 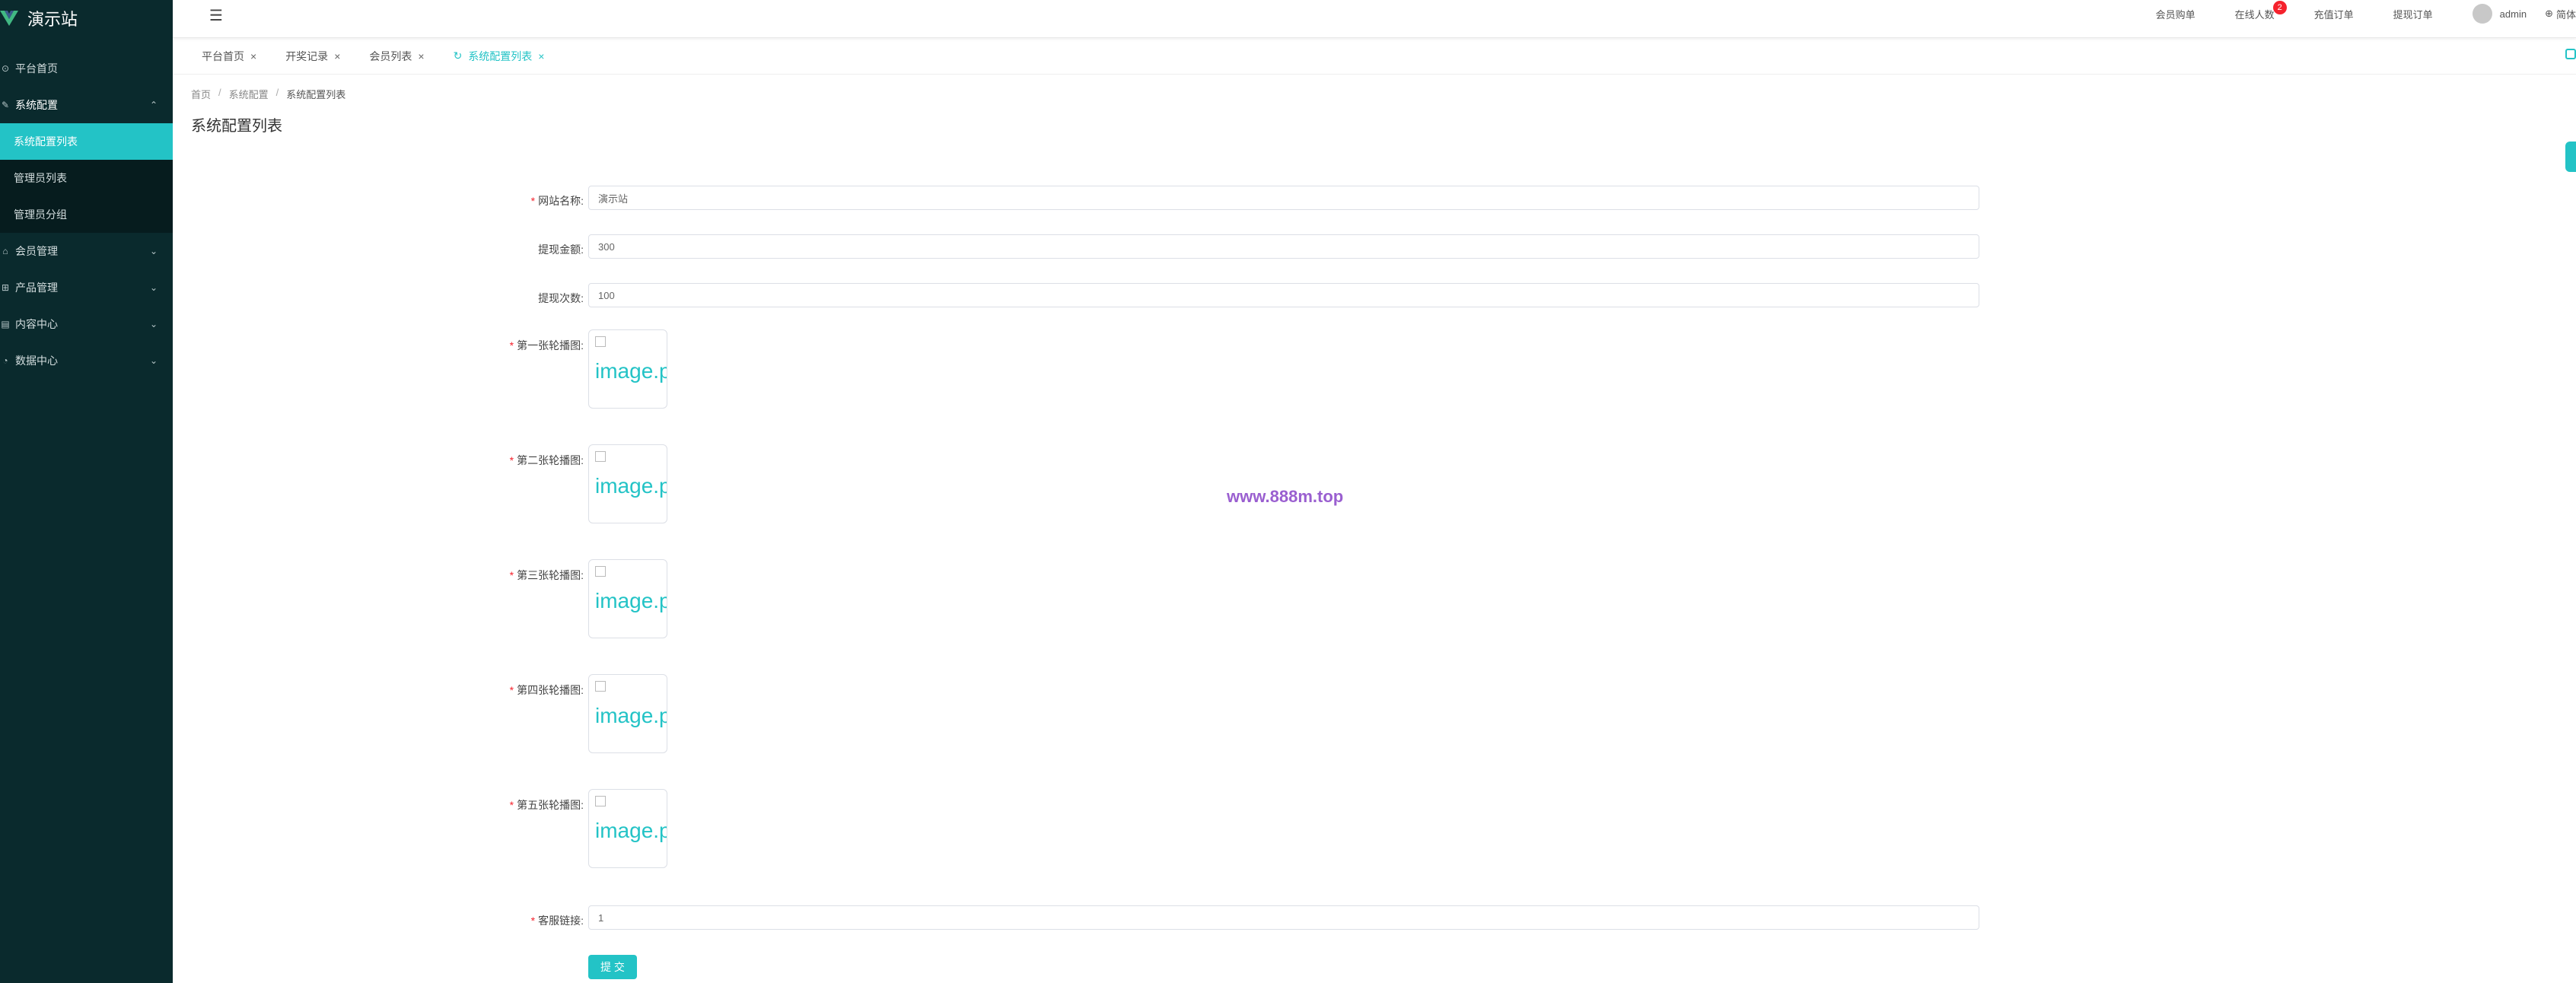 I want to click on breadcrumb-home: 首页, so click(x=201, y=94).